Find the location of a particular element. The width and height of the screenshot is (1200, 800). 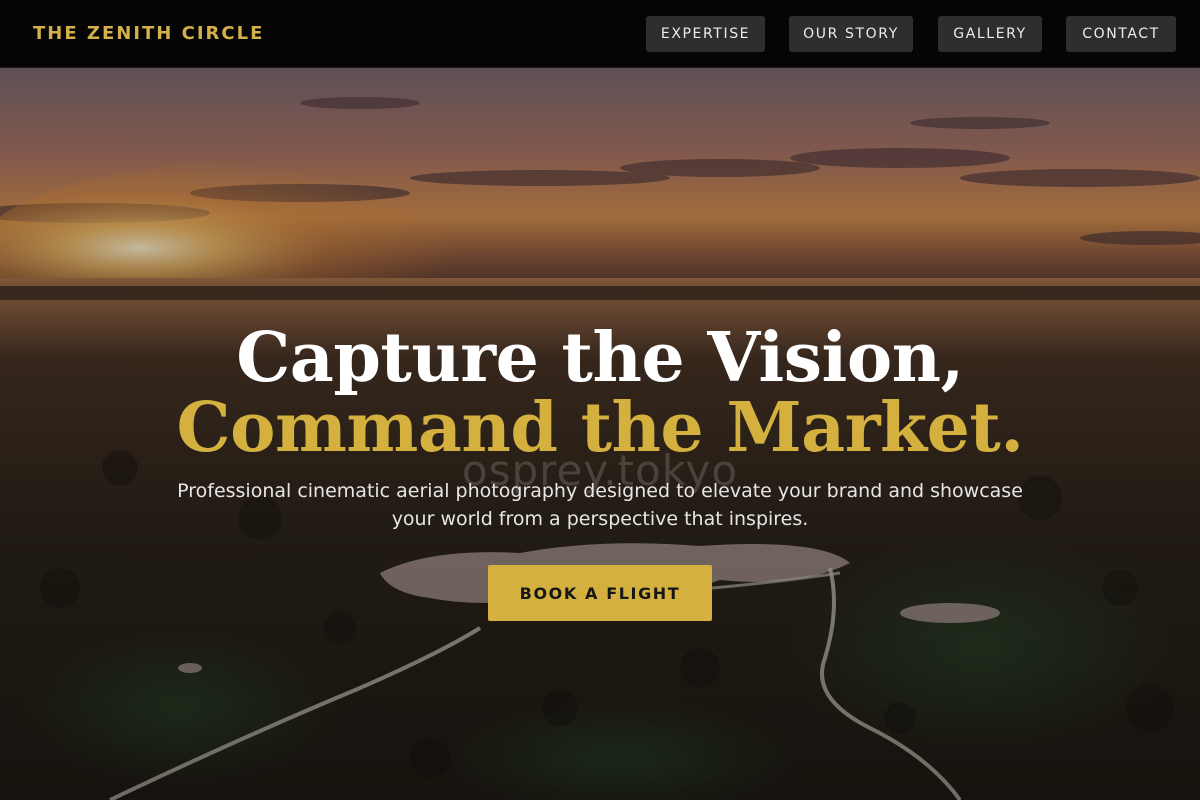

nav-links: EXPERTISE OUR STORY GALLERY CONTACT is located at coordinates (600, 34).